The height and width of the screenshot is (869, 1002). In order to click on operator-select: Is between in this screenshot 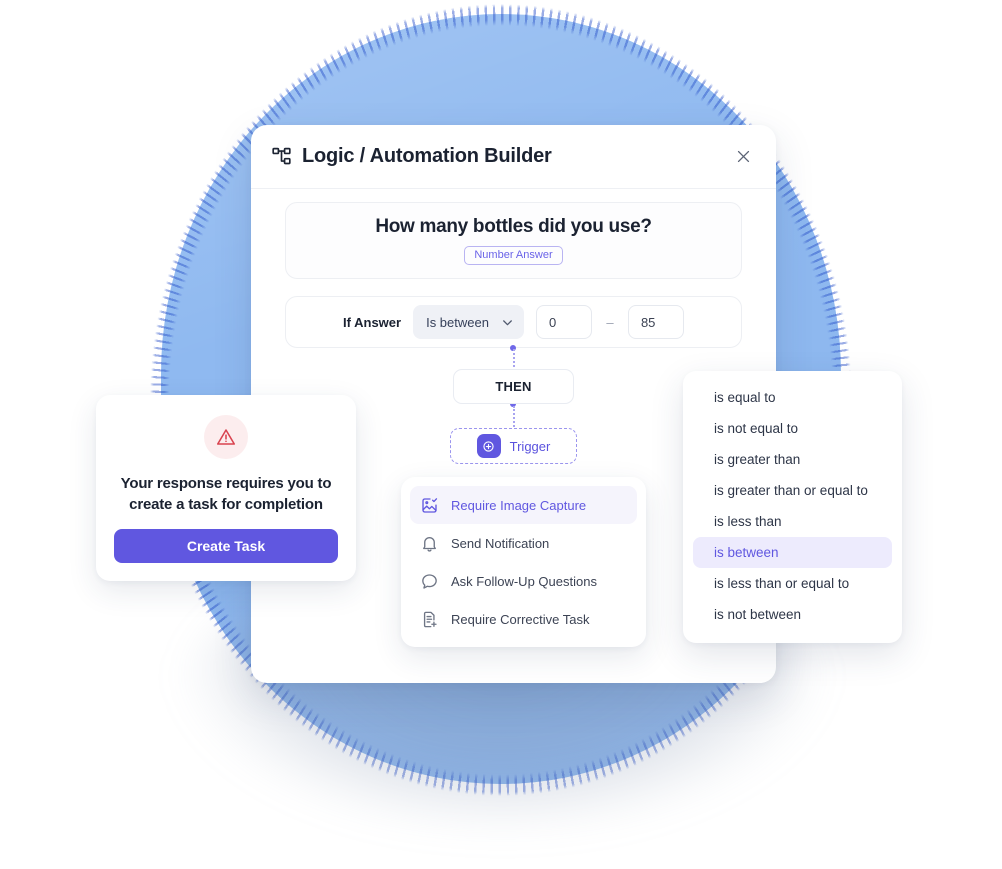, I will do `click(468, 322)`.